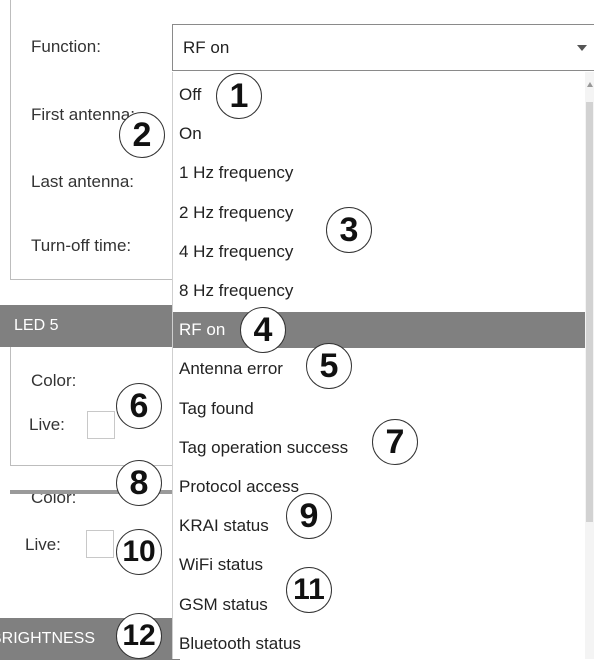 The image size is (594, 660). Describe the element at coordinates (590, 84) in the screenshot. I see `scroll-up-arrow-icon` at that location.